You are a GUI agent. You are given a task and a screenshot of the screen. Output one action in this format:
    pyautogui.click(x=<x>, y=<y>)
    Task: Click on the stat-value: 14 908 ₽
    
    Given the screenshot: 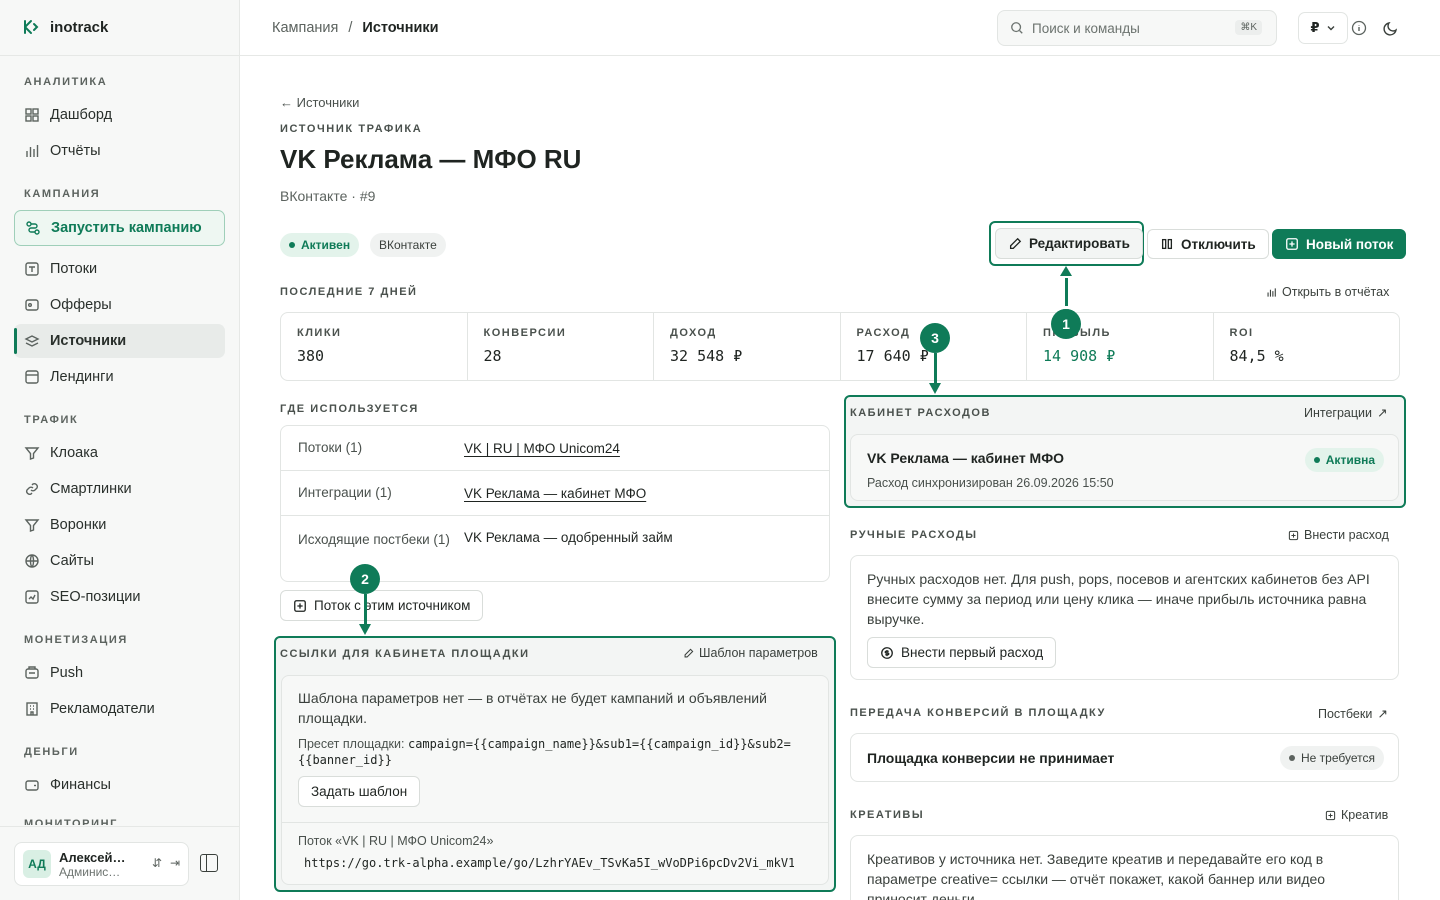 What is the action you would take?
    pyautogui.click(x=1079, y=356)
    